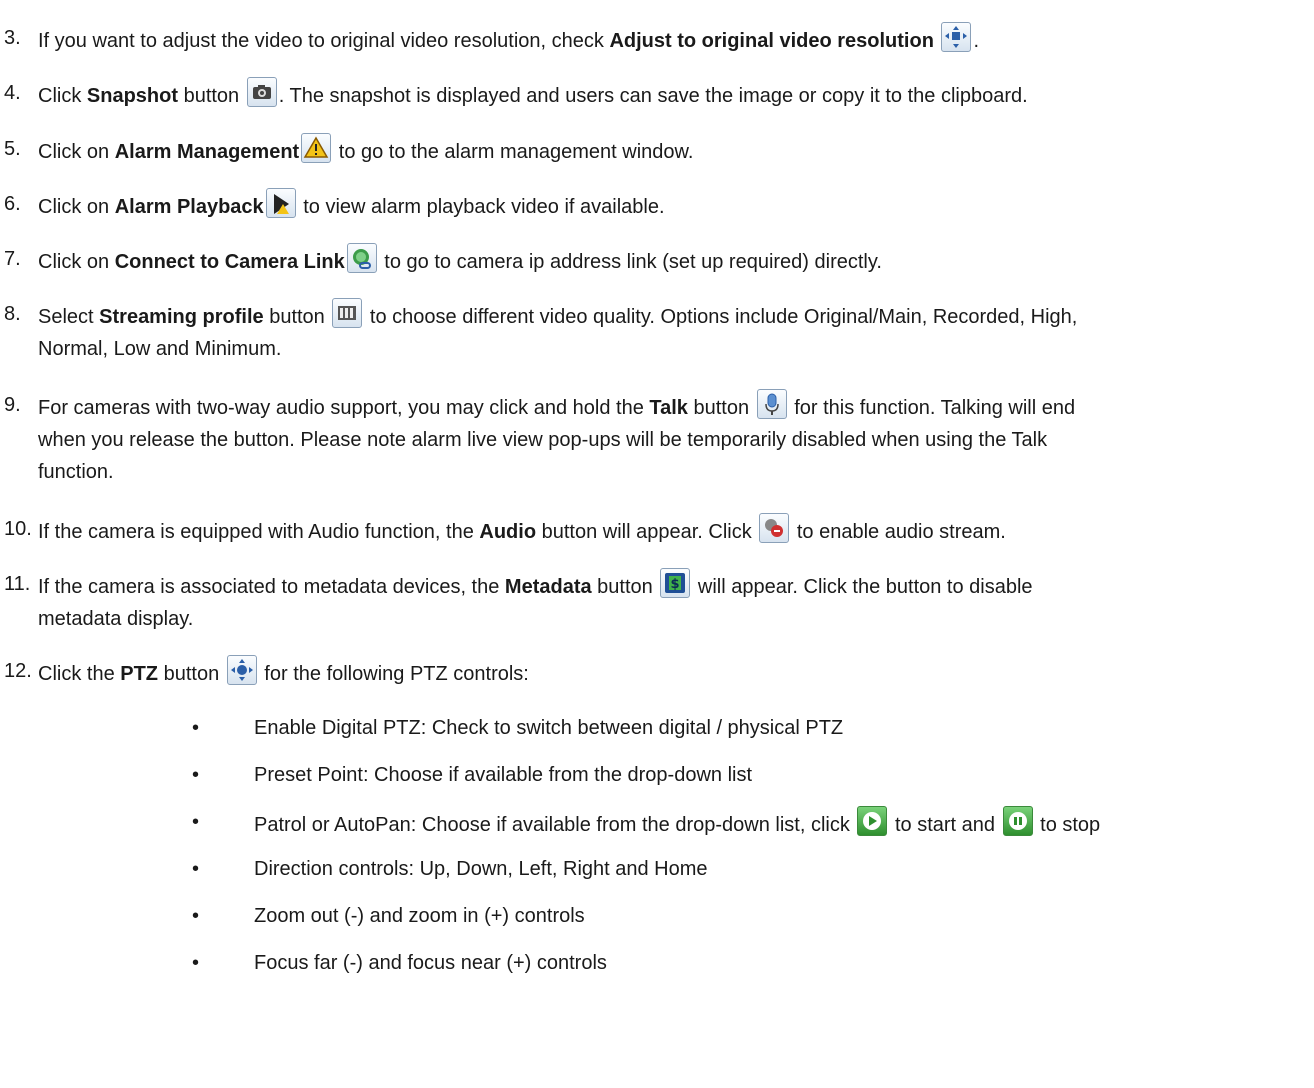  What do you see at coordinates (12, 38) in the screenshot?
I see `item-number: 3.` at bounding box center [12, 38].